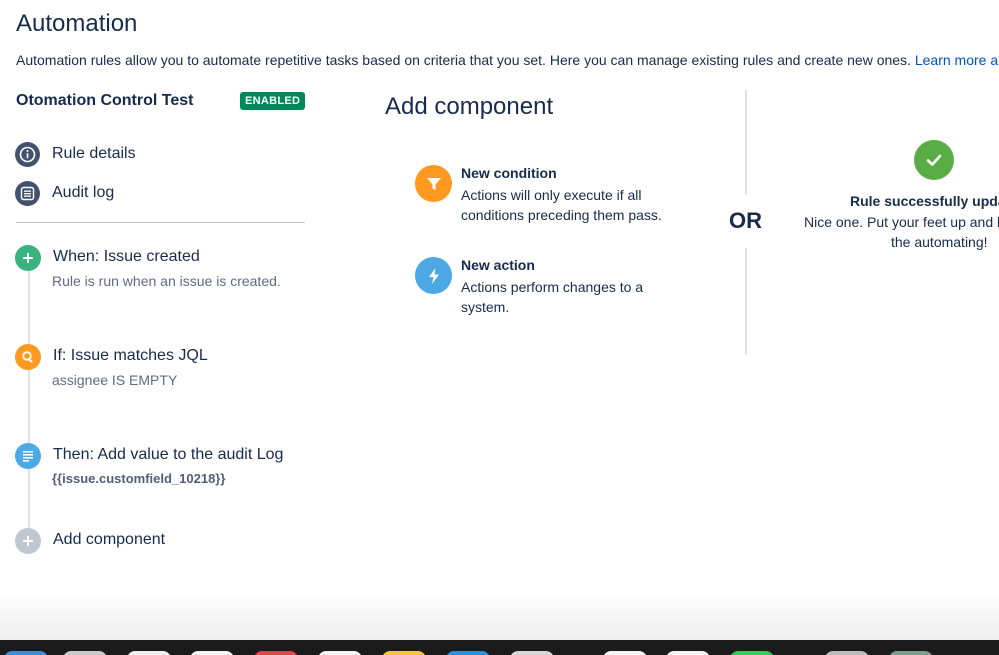 The height and width of the screenshot is (655, 999). What do you see at coordinates (745, 220) in the screenshot?
I see `or-label: OR` at bounding box center [745, 220].